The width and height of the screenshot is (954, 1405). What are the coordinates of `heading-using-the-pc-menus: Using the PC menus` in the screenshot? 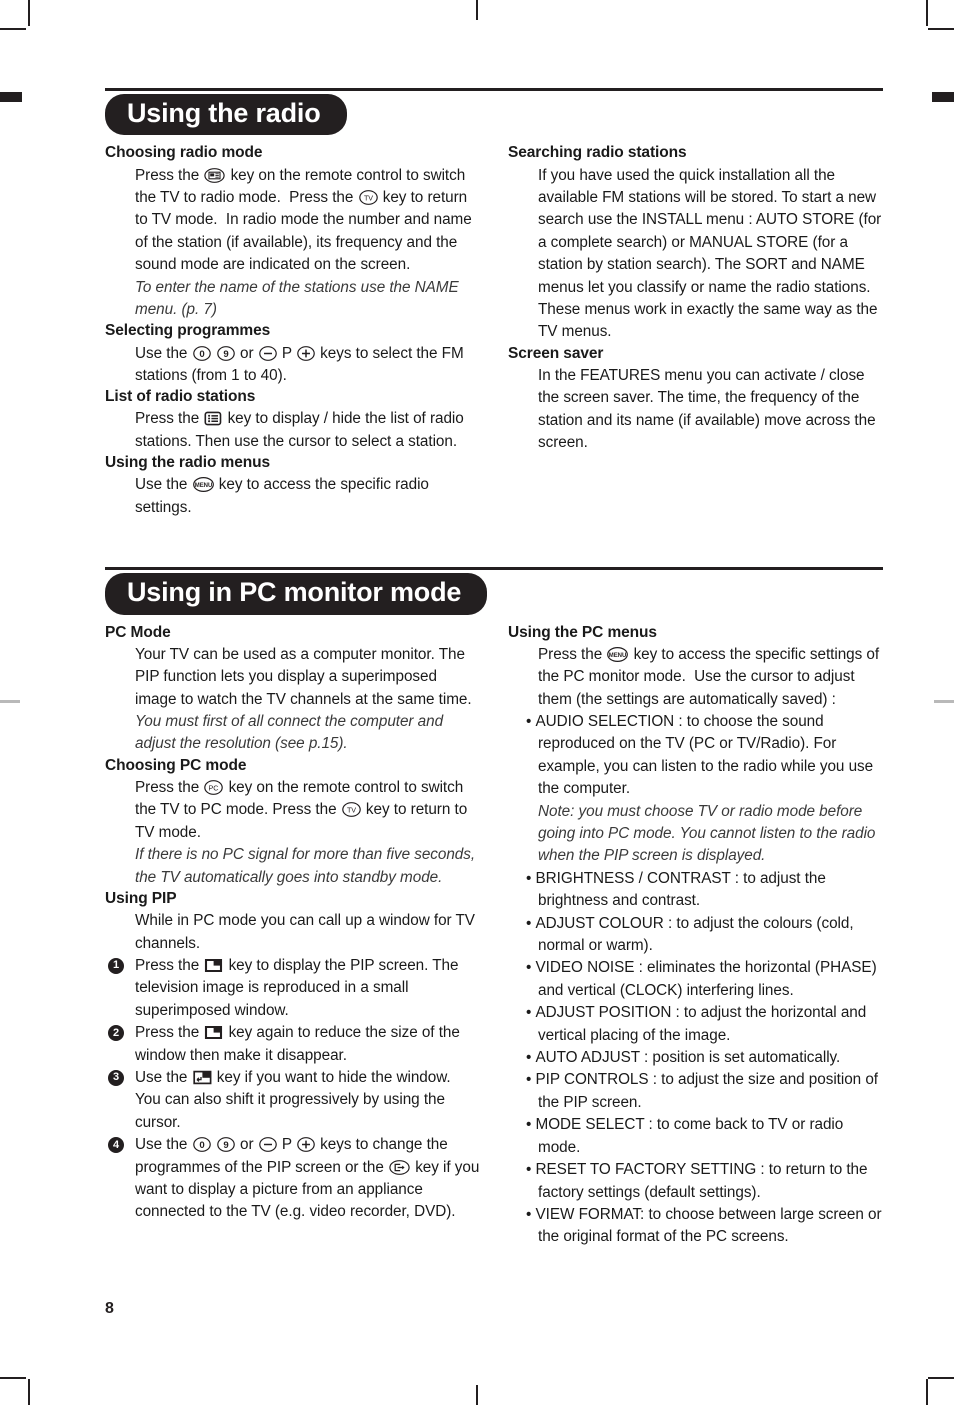 It's located at (582, 632).